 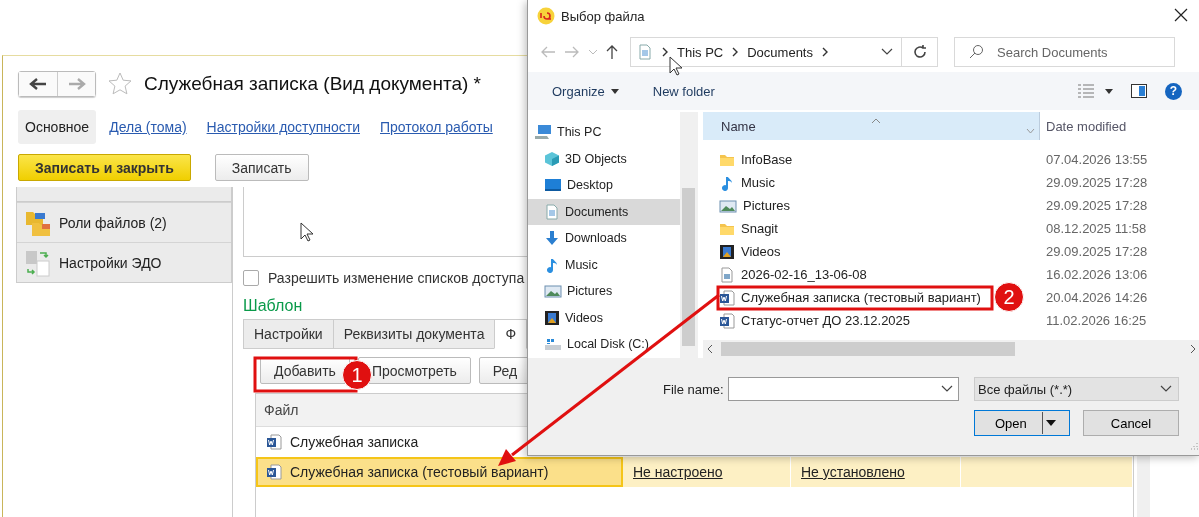 What do you see at coordinates (436, 127) in the screenshot?
I see `section-tab: Протокол работы` at bounding box center [436, 127].